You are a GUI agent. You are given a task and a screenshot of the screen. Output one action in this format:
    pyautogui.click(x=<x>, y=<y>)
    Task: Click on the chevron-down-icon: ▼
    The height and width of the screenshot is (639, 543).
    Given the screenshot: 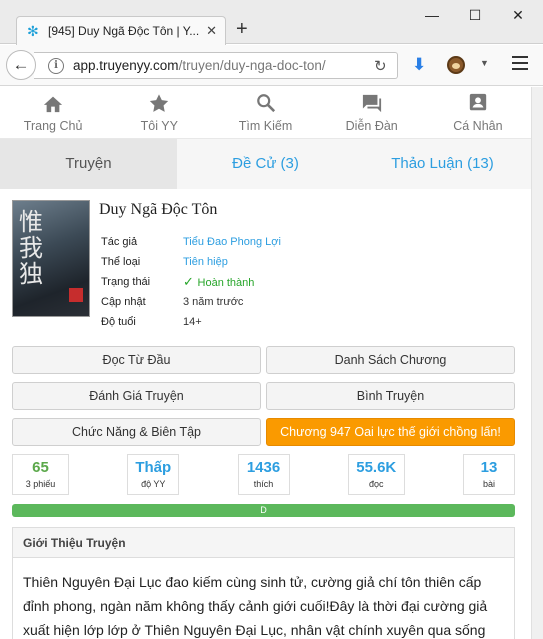 What is the action you would take?
    pyautogui.click(x=484, y=63)
    